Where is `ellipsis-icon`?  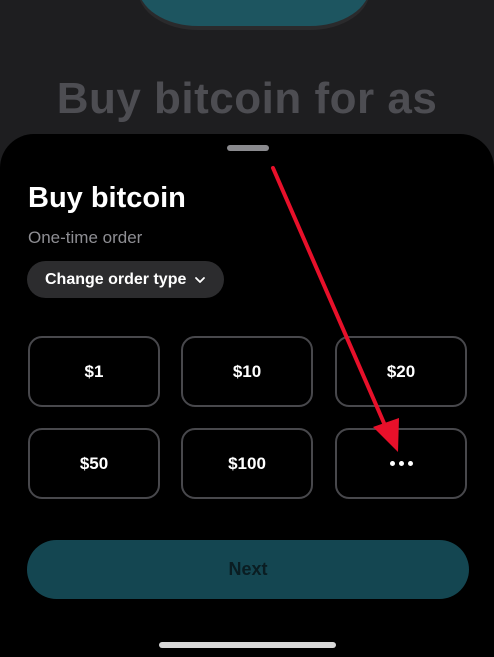
ellipsis-icon is located at coordinates (401, 463).